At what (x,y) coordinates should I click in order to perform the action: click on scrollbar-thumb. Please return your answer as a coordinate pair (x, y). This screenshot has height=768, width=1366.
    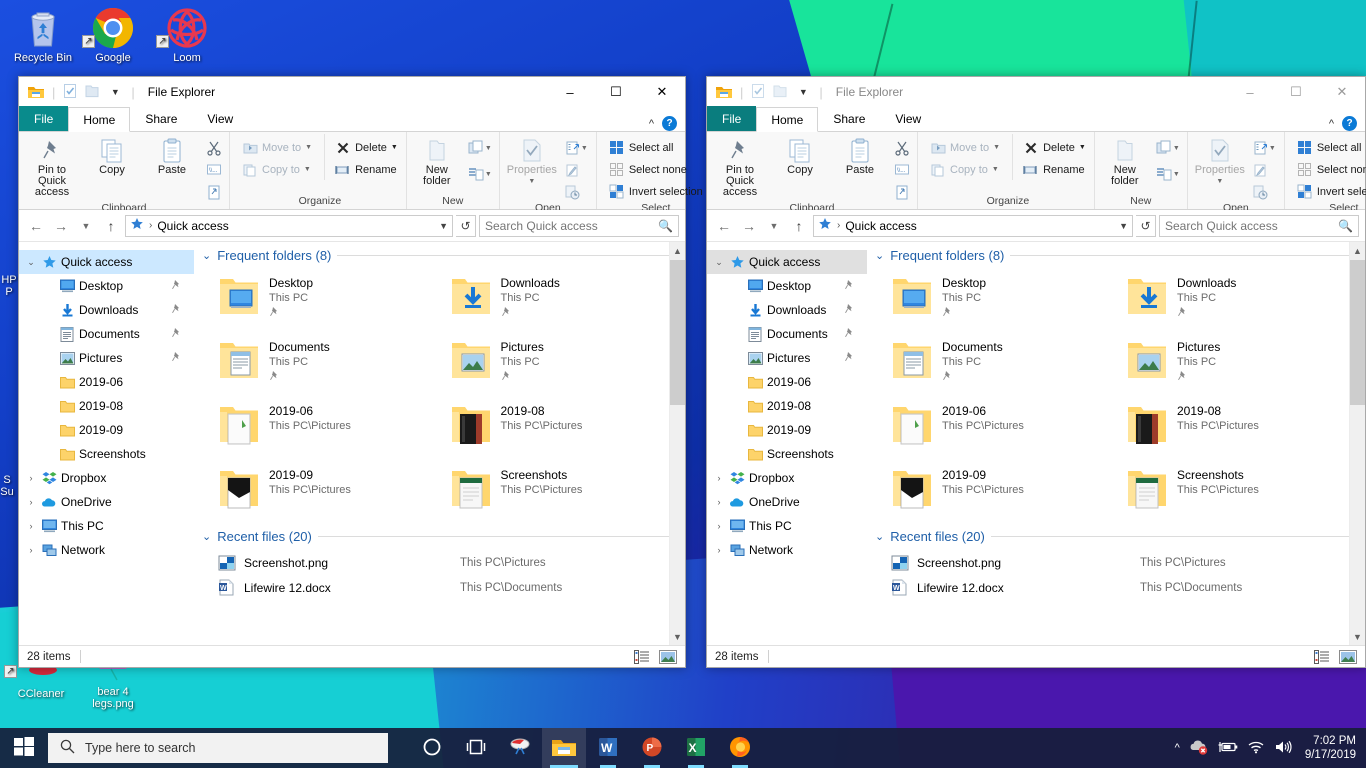
    Looking at the image, I should click on (1357, 332).